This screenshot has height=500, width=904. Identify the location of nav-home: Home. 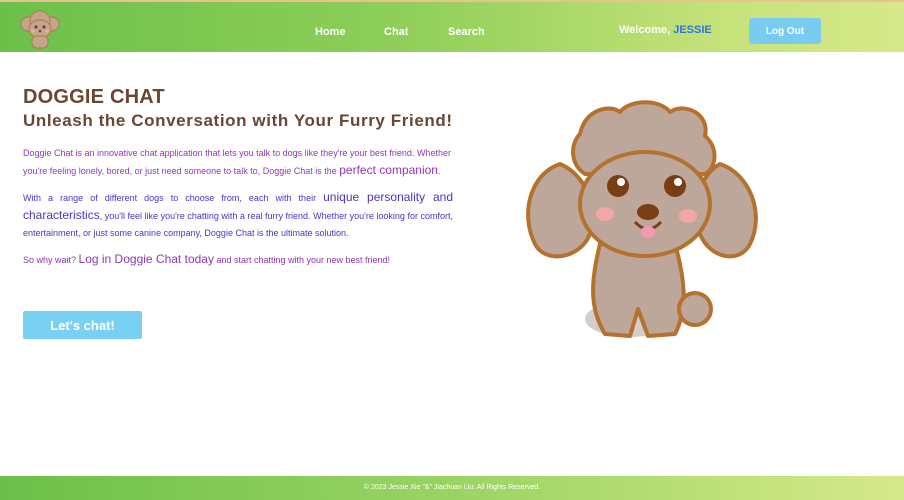
(330, 32).